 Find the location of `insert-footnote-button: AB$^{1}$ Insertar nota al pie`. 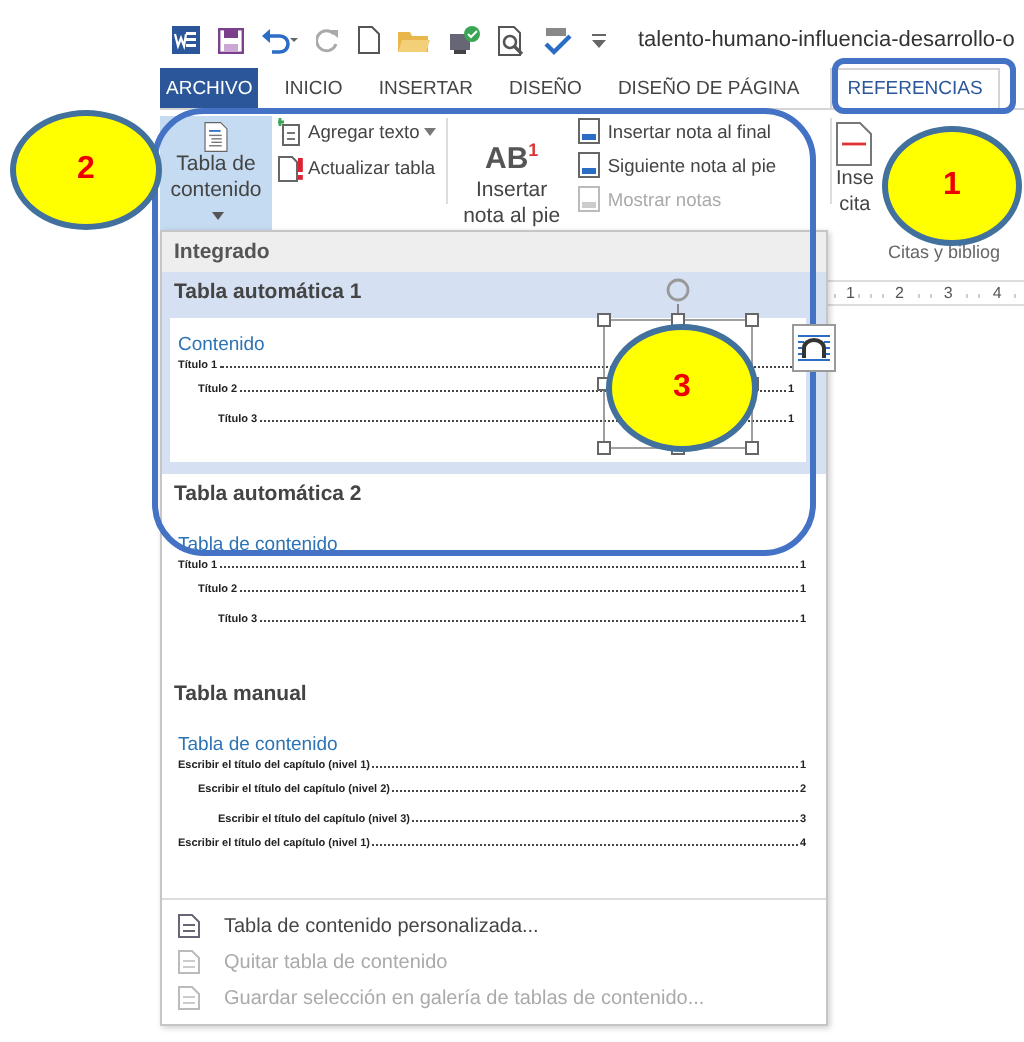

insert-footnote-button: AB$^{1}$ Insertar nota al pie is located at coordinates (511, 176).